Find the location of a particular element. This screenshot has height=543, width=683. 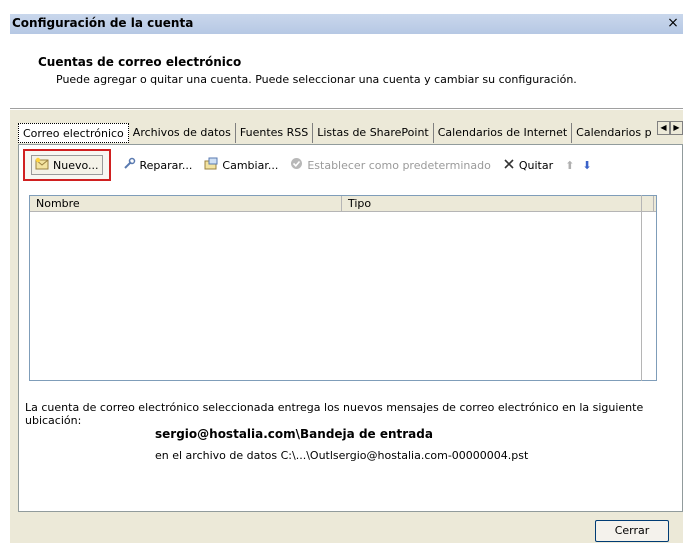

column-header-type: Tipo is located at coordinates (498, 203).